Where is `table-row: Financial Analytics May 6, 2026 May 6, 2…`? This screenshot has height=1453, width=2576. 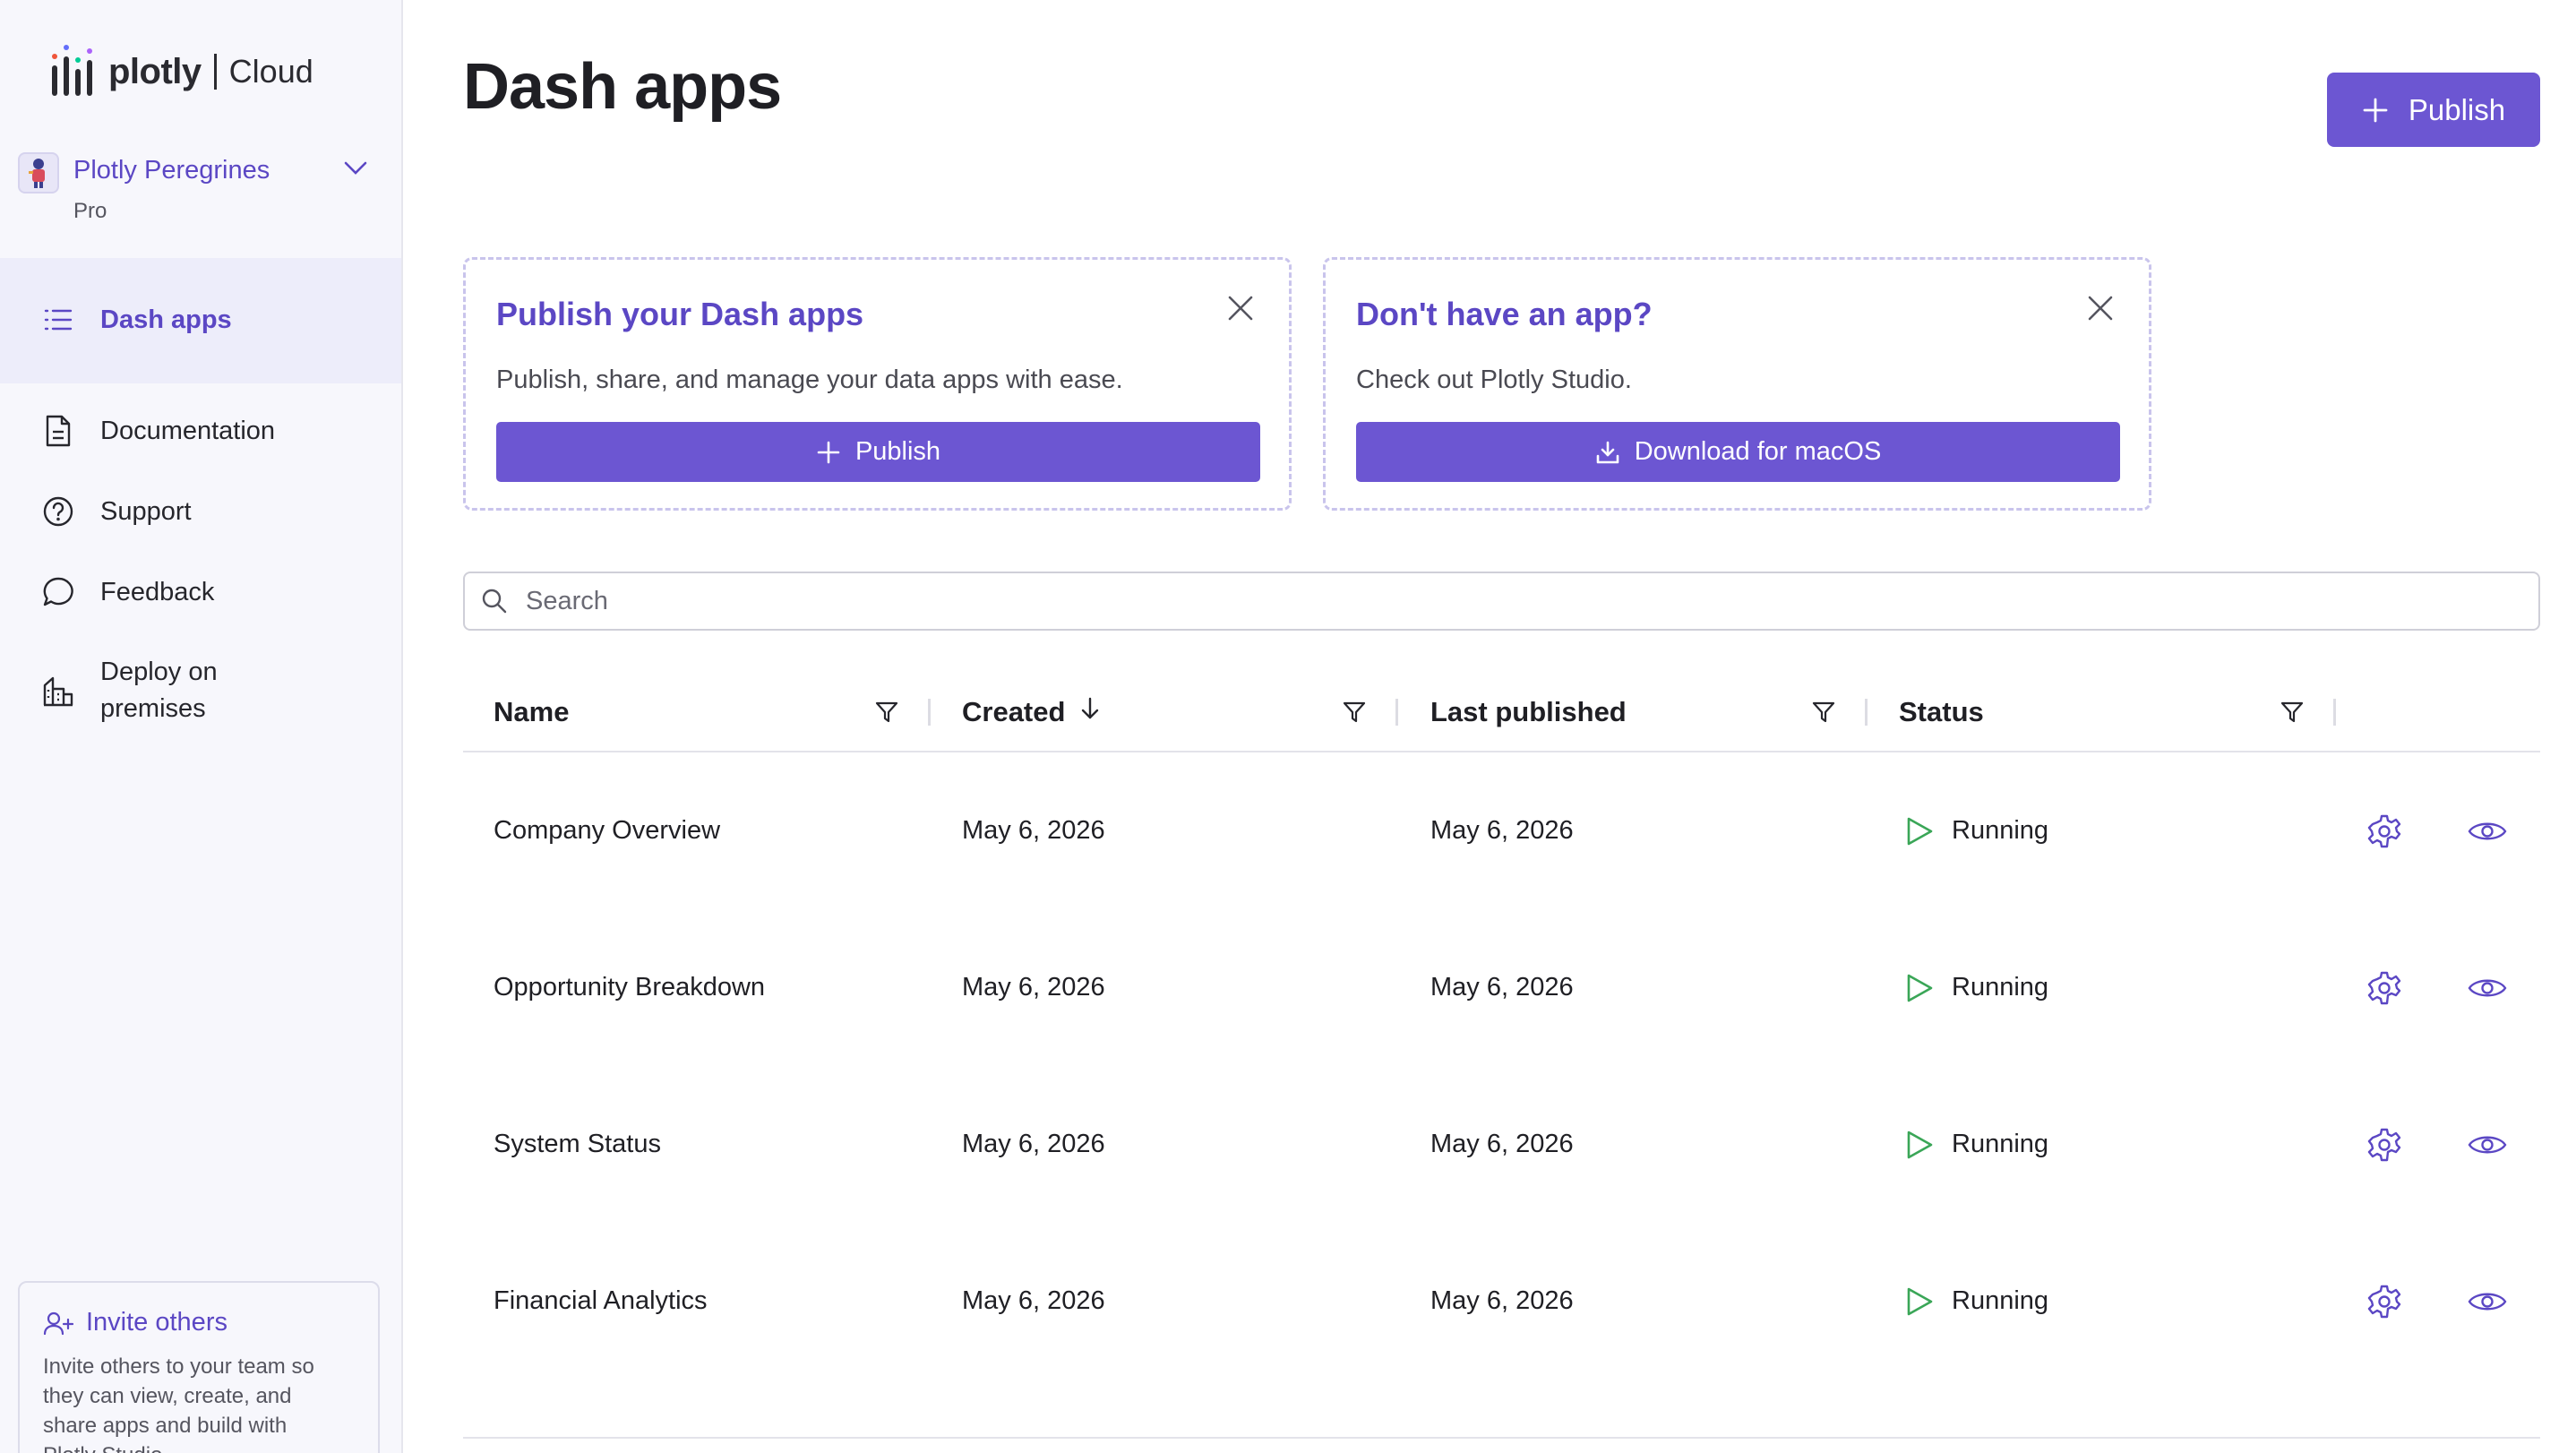
table-row: Financial Analytics May 6, 2026 May 6, 2… is located at coordinates (1501, 1301).